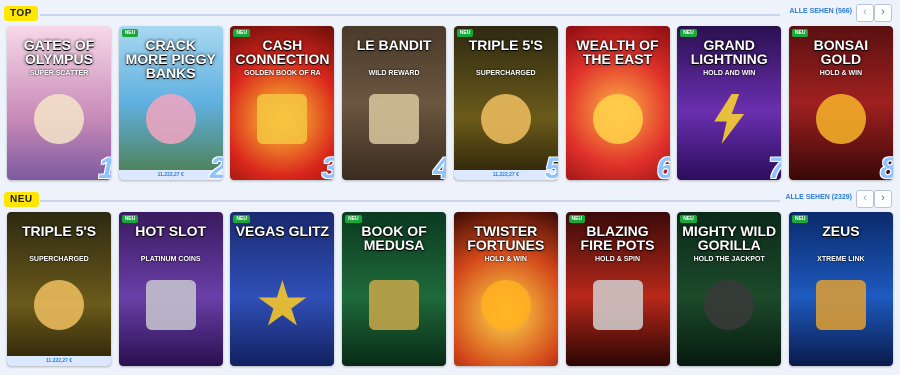 The image size is (900, 375). What do you see at coordinates (104, 167) in the screenshot?
I see `rank-number: 1` at bounding box center [104, 167].